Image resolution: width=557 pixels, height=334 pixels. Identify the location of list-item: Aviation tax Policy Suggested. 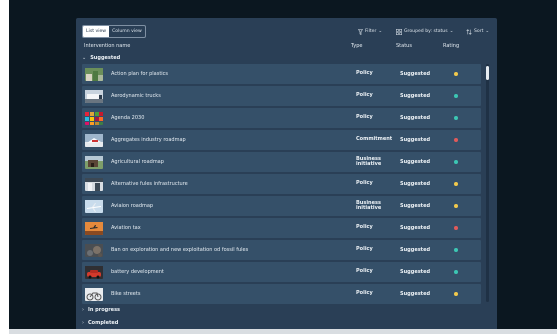
(281, 228).